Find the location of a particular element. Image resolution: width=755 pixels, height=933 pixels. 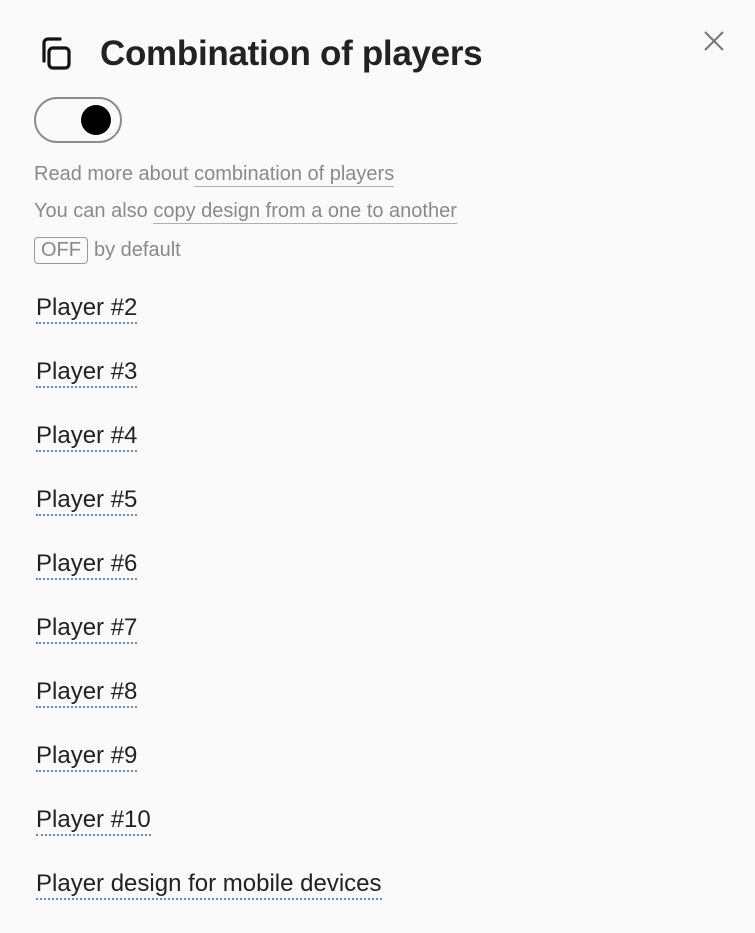

copy-design-link: copy design from a one to another is located at coordinates (305, 212).